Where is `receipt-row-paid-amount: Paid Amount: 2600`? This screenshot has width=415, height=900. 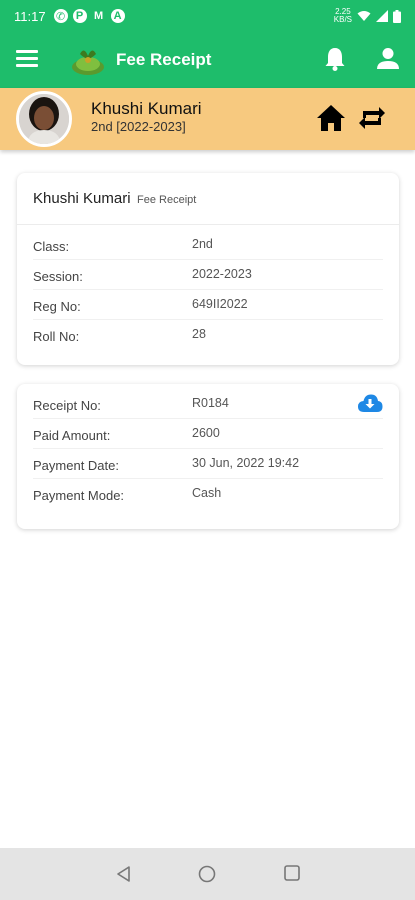 receipt-row-paid-amount: Paid Amount: 2600 is located at coordinates (208, 434).